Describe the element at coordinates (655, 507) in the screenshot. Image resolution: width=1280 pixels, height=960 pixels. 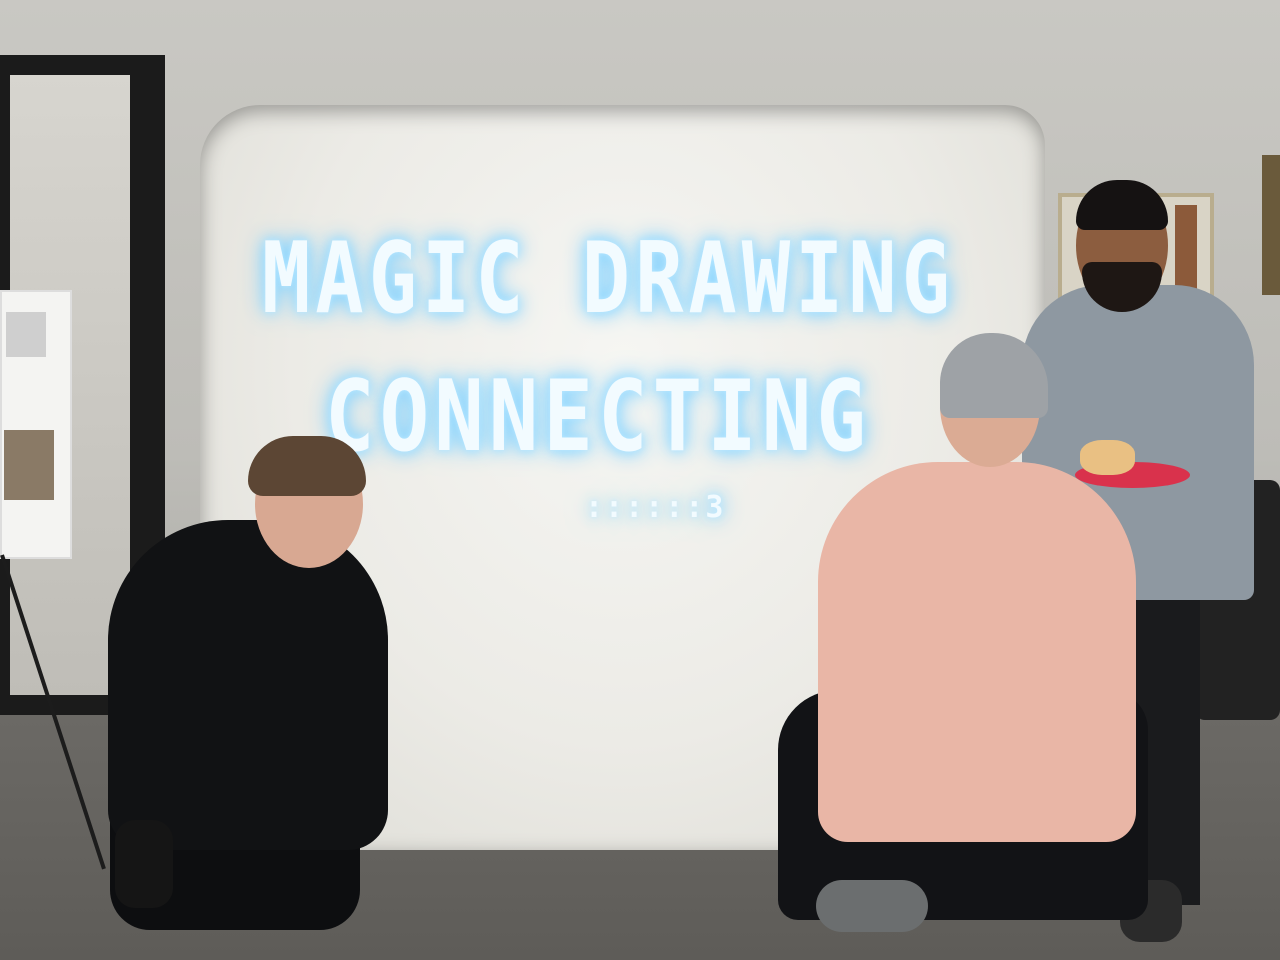
I see `led-loading-indicator: ::::::3` at that location.